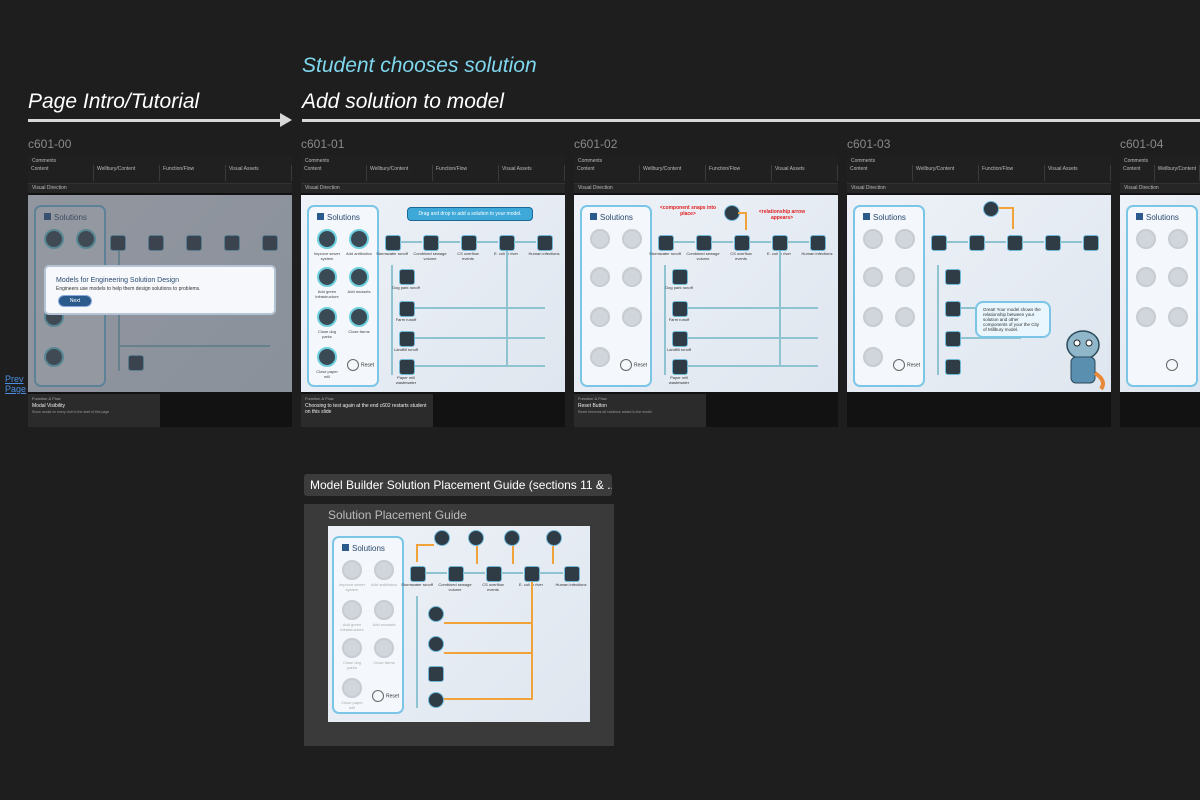 Image resolution: width=1200 pixels, height=800 pixels. What do you see at coordinates (417, 584) in the screenshot?
I see `node-label: Stormwater runoff` at bounding box center [417, 584].